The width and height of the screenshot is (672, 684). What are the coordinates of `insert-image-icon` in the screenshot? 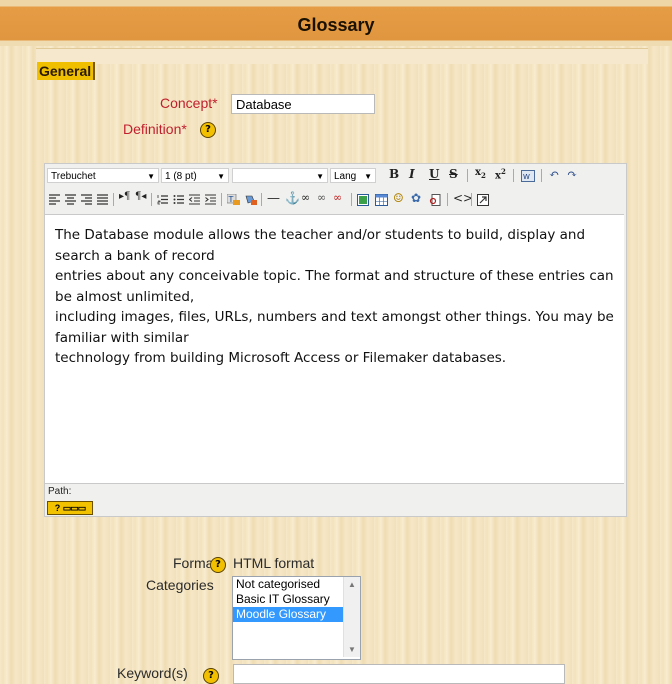 It's located at (363, 200).